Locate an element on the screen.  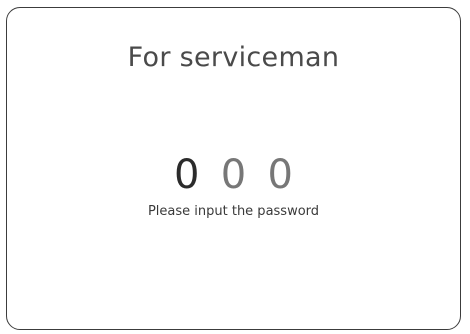
password-digit-2: 0 is located at coordinates (234, 175).